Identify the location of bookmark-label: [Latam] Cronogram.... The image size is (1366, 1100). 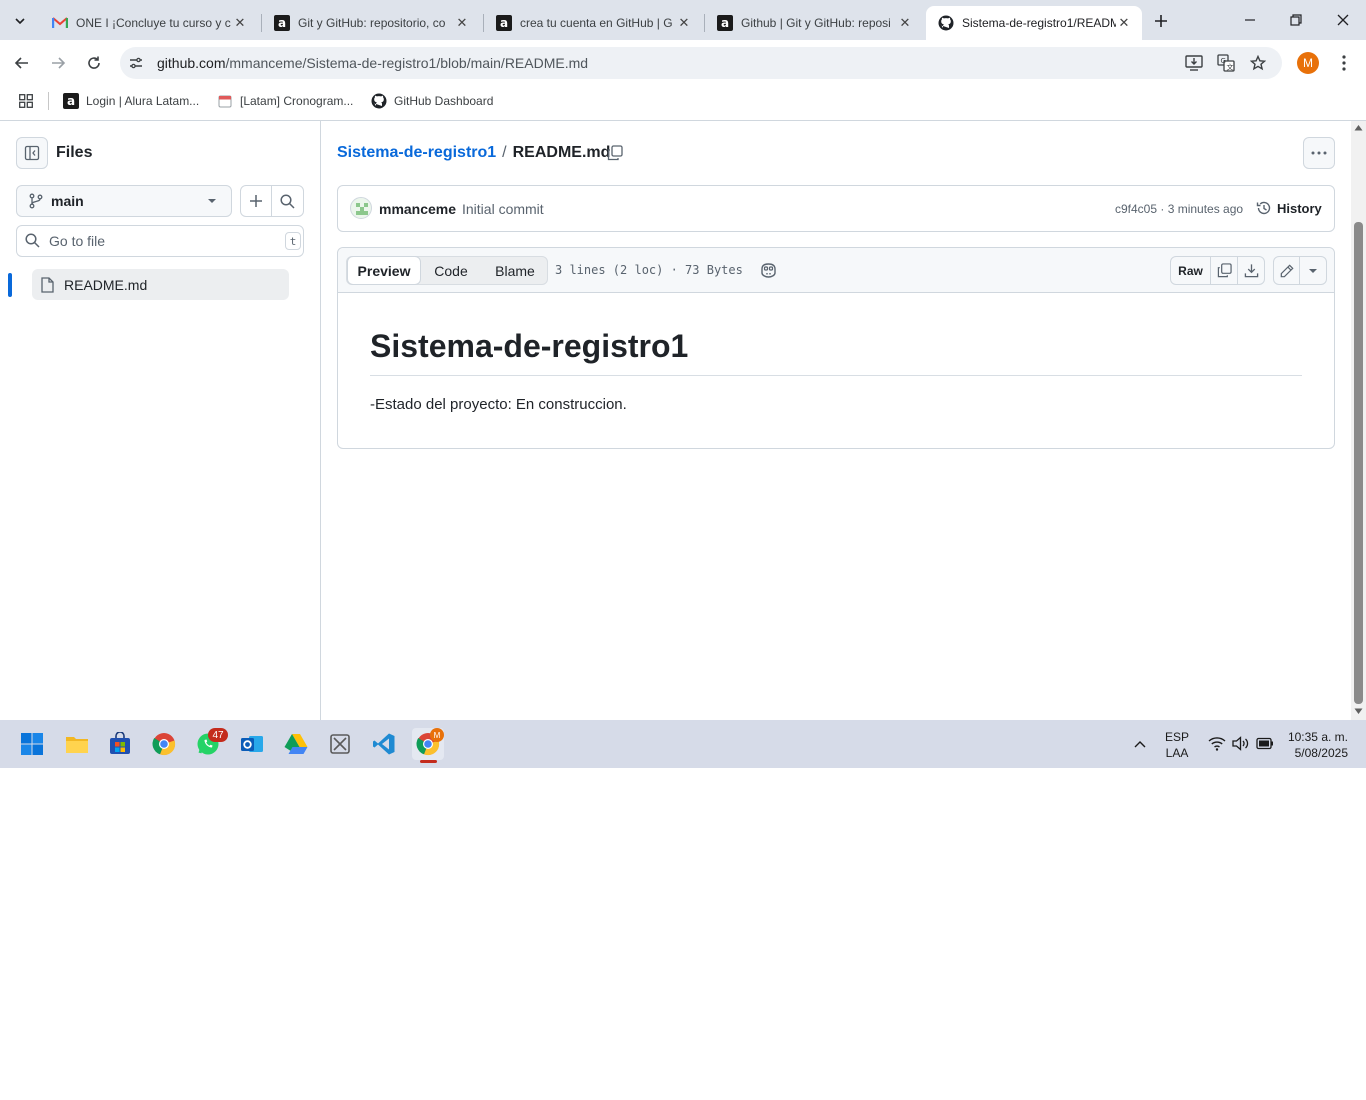
(297, 101).